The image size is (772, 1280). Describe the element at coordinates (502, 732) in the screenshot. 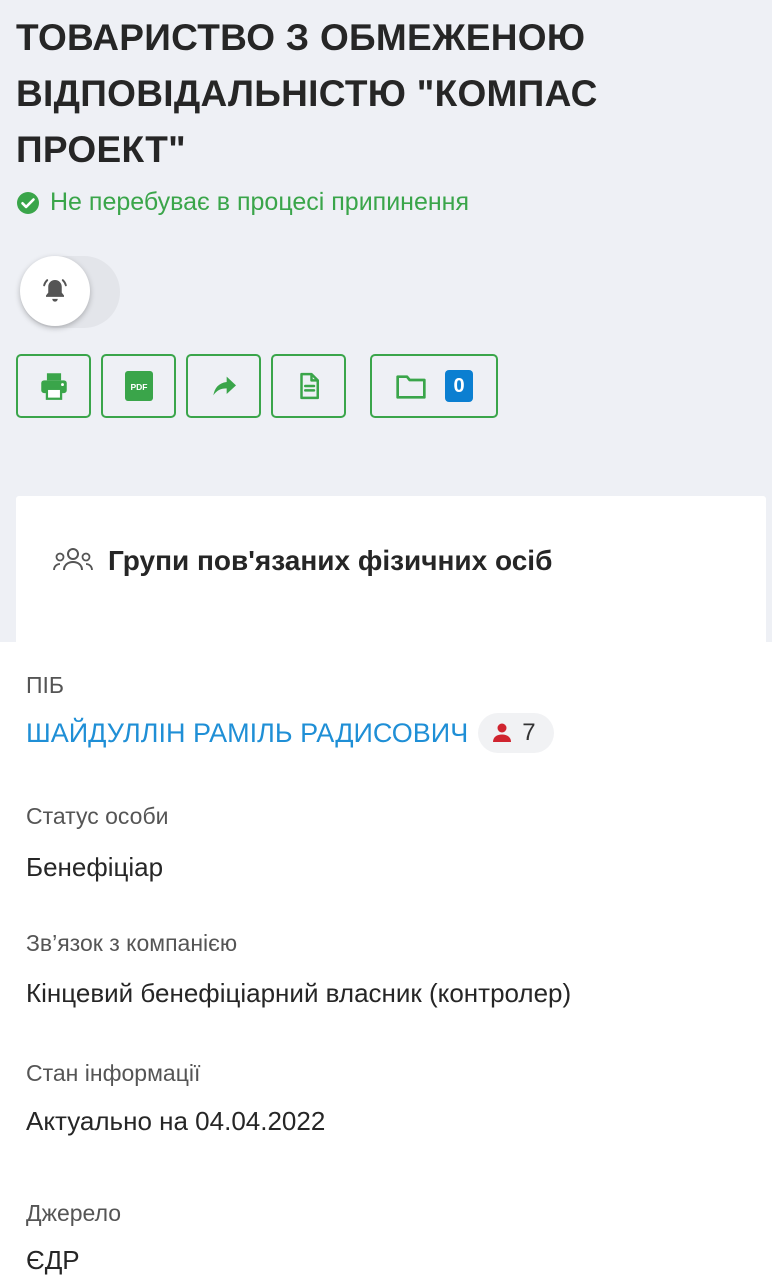

I see `person-icon` at that location.